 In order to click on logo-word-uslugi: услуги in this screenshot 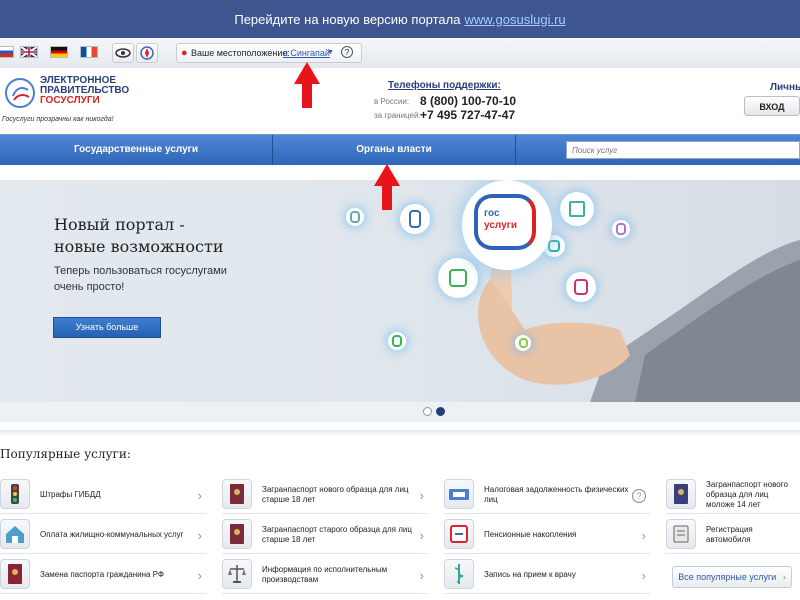, I will do `click(500, 225)`.